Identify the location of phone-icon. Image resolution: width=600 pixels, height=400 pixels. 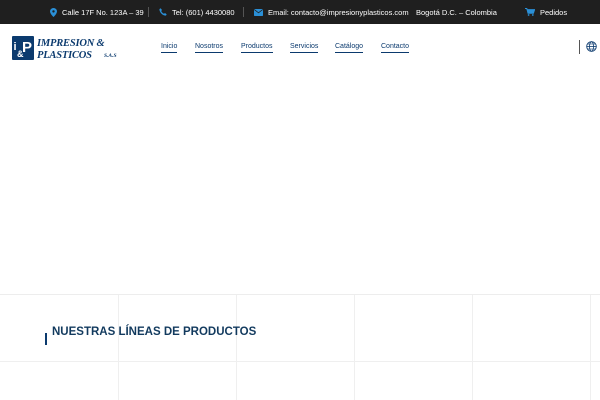
(163, 12).